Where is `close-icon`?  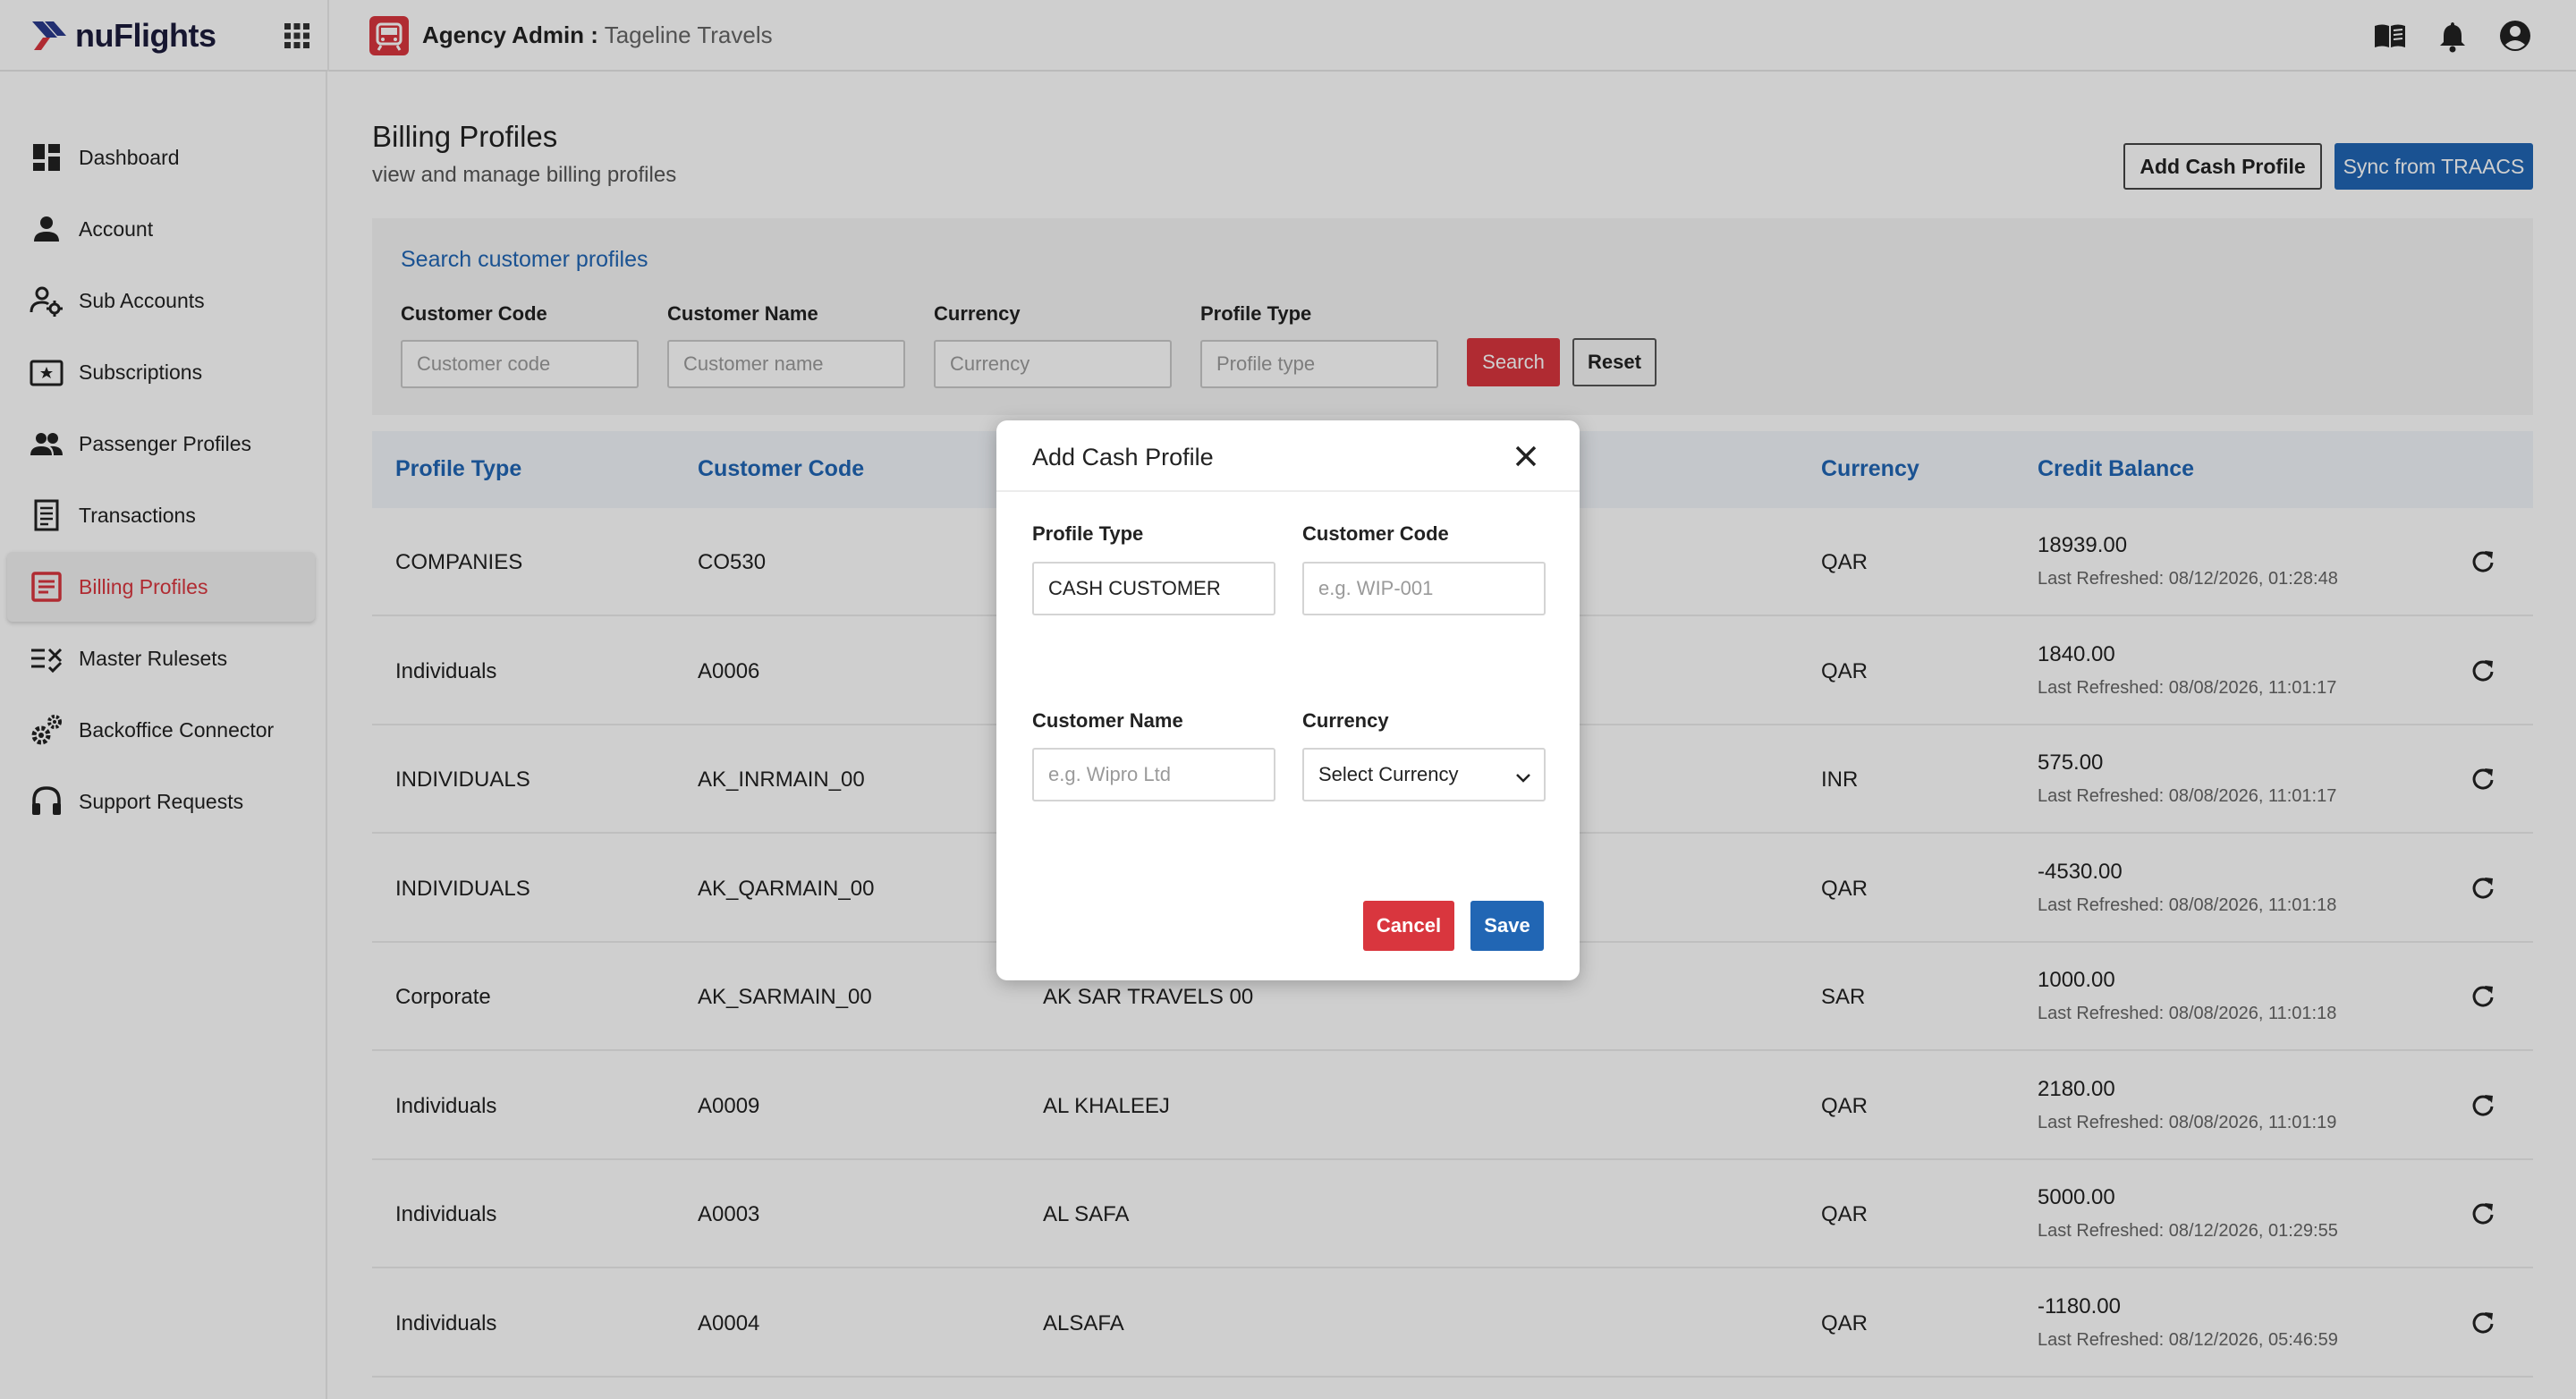
close-icon is located at coordinates (1526, 456).